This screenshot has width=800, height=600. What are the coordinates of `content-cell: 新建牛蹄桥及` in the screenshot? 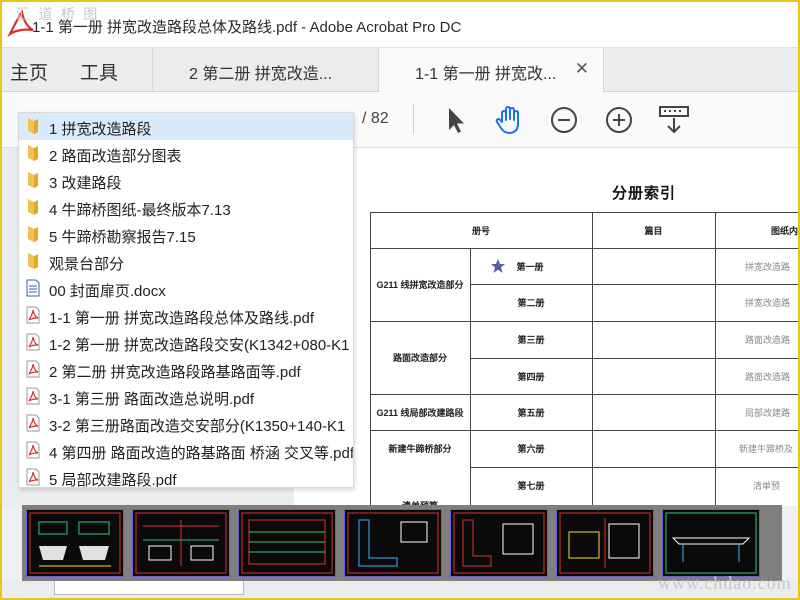 It's located at (766, 449).